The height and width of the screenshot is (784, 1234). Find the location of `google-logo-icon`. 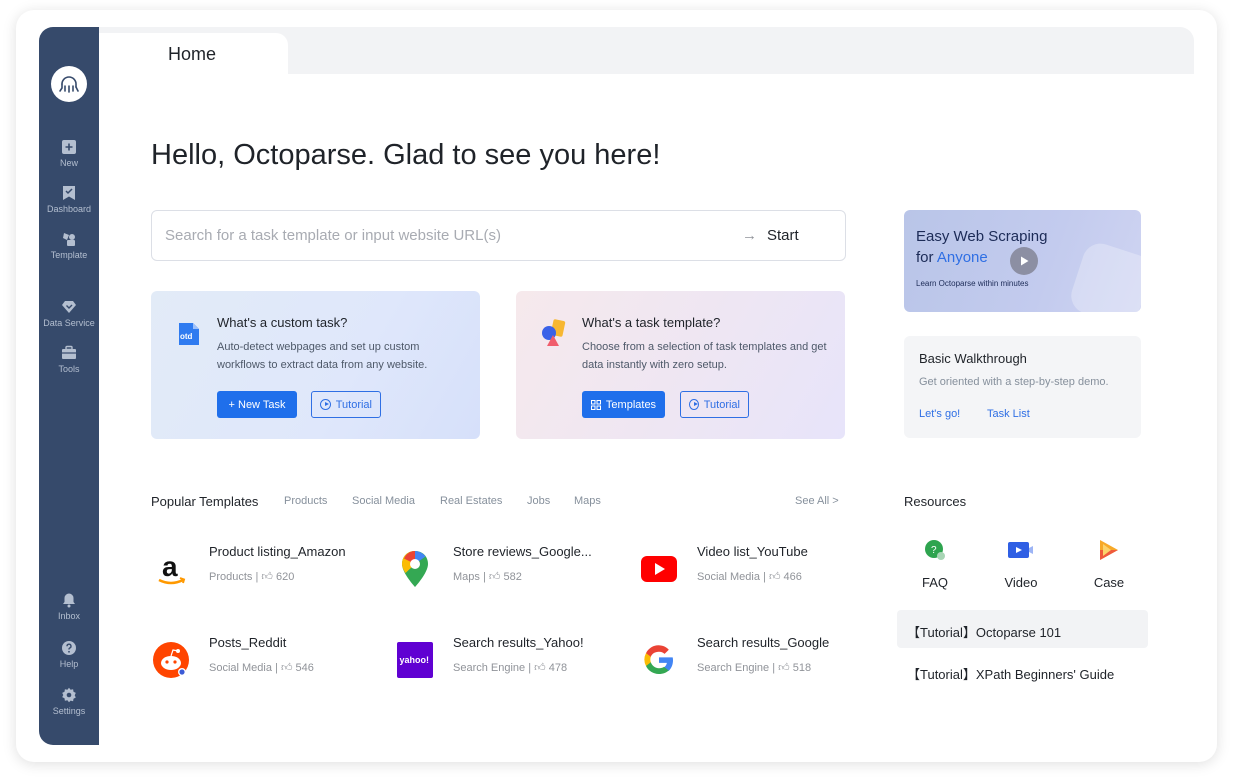

google-logo-icon is located at coordinates (659, 660).